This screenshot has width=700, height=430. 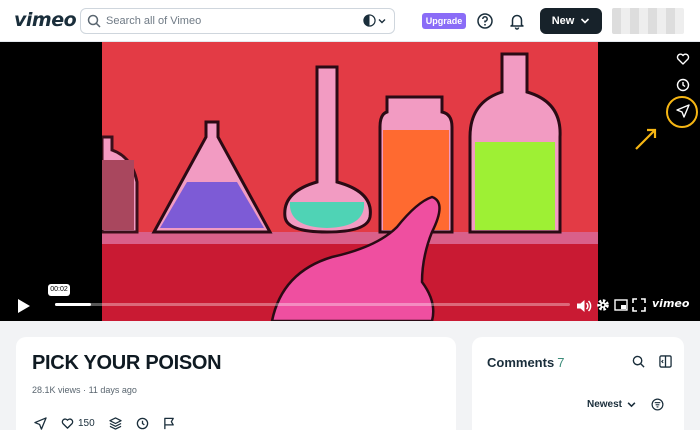 I want to click on view-count: 28.1K views, so click(x=56, y=390).